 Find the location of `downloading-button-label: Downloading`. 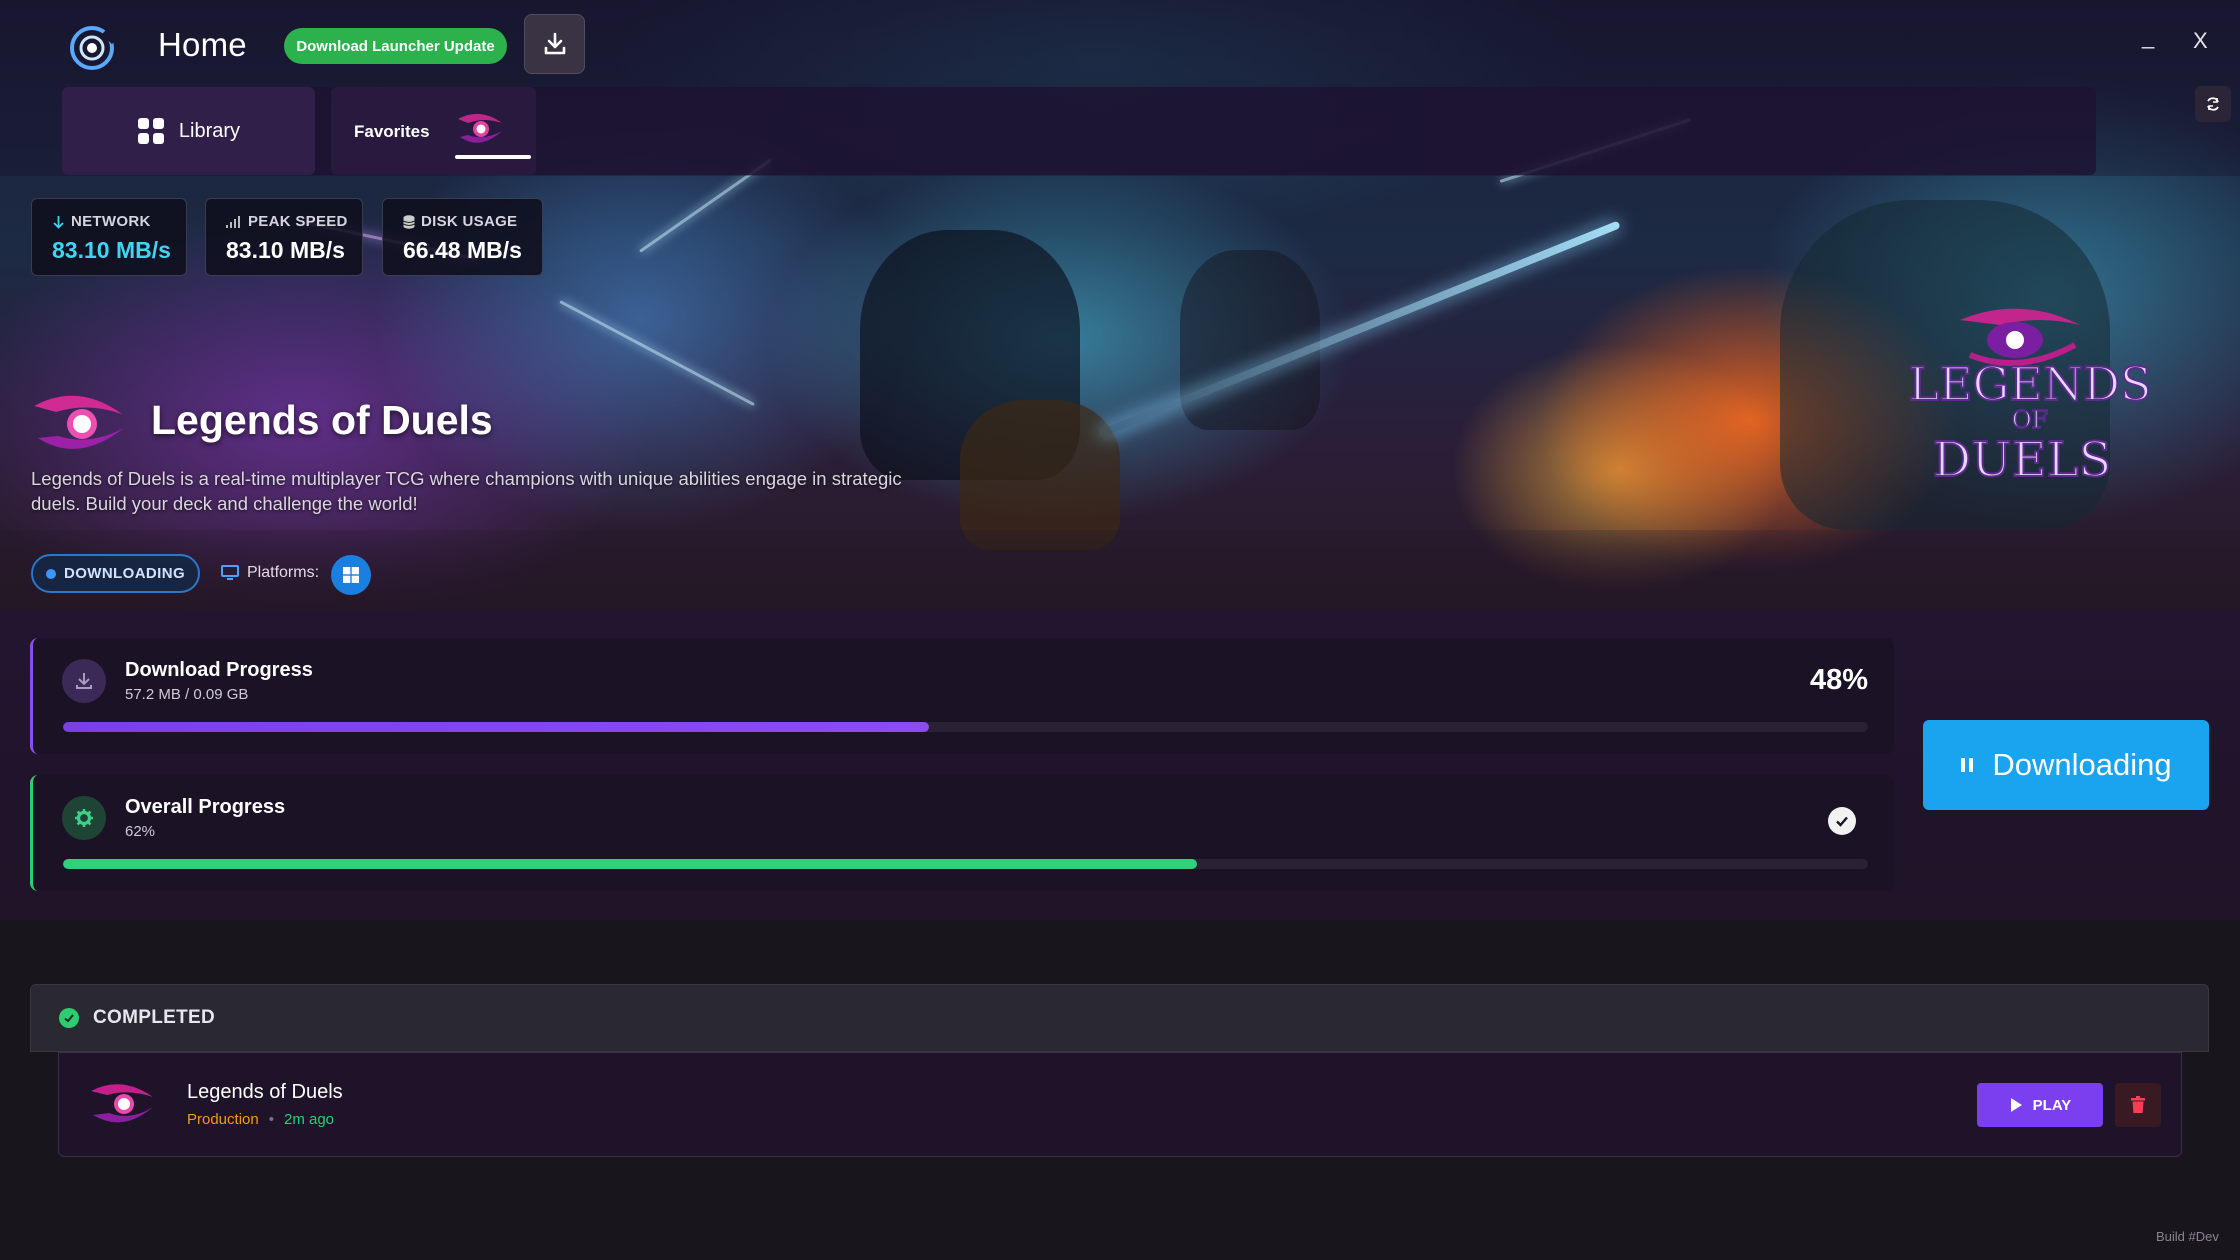

downloading-button-label: Downloading is located at coordinates (2082, 764).